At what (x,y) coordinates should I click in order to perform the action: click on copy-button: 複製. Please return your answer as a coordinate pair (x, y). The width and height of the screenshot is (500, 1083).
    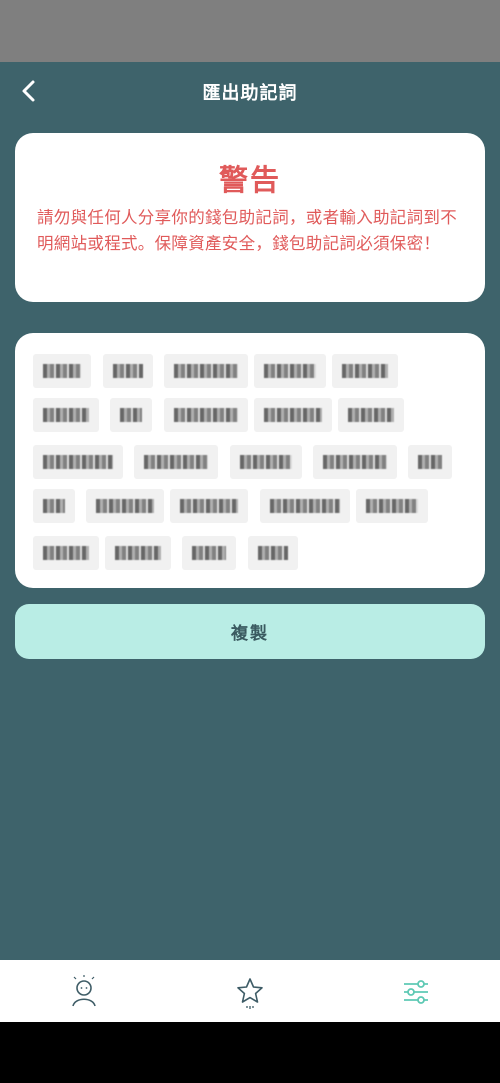
    Looking at the image, I should click on (250, 631).